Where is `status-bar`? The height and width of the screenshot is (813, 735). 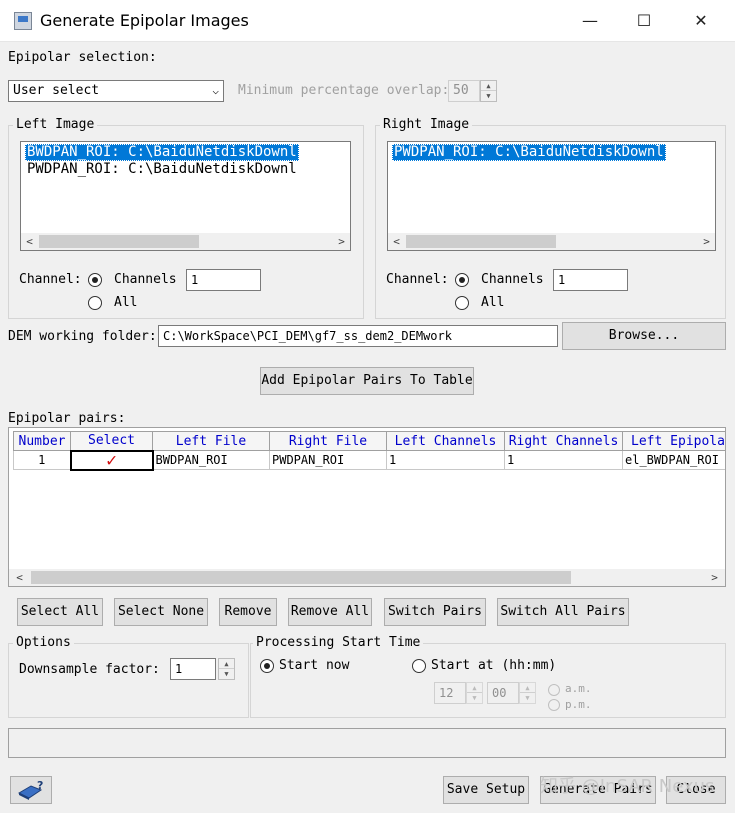 status-bar is located at coordinates (367, 743).